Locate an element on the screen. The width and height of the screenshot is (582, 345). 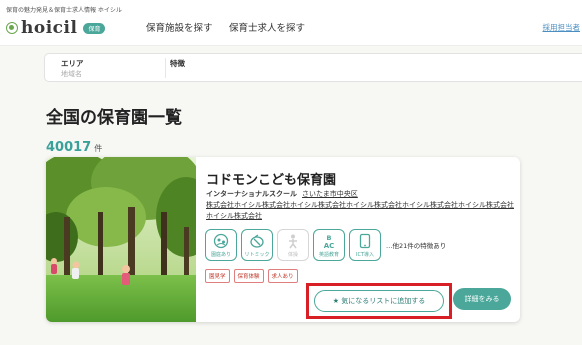
feature-playground: 園庭あり is located at coordinates (221, 245).